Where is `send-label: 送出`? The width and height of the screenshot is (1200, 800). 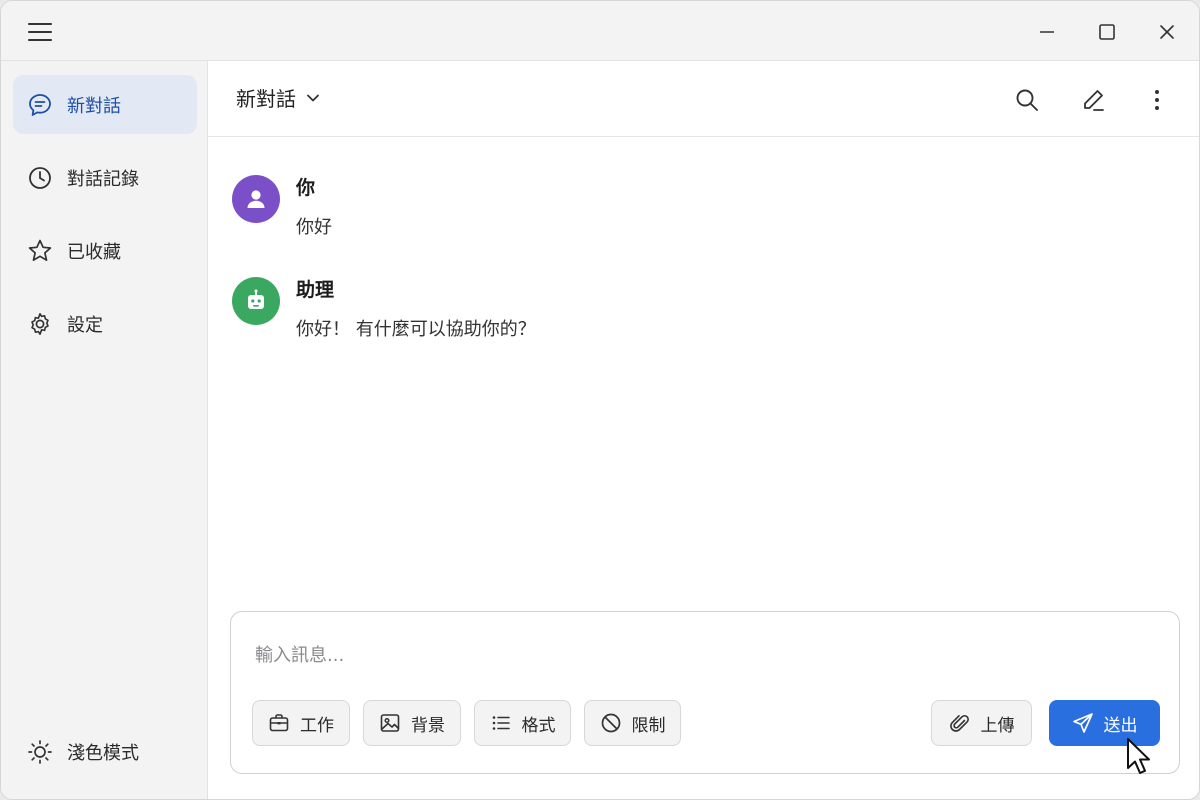
send-label: 送出 is located at coordinates (1120, 725).